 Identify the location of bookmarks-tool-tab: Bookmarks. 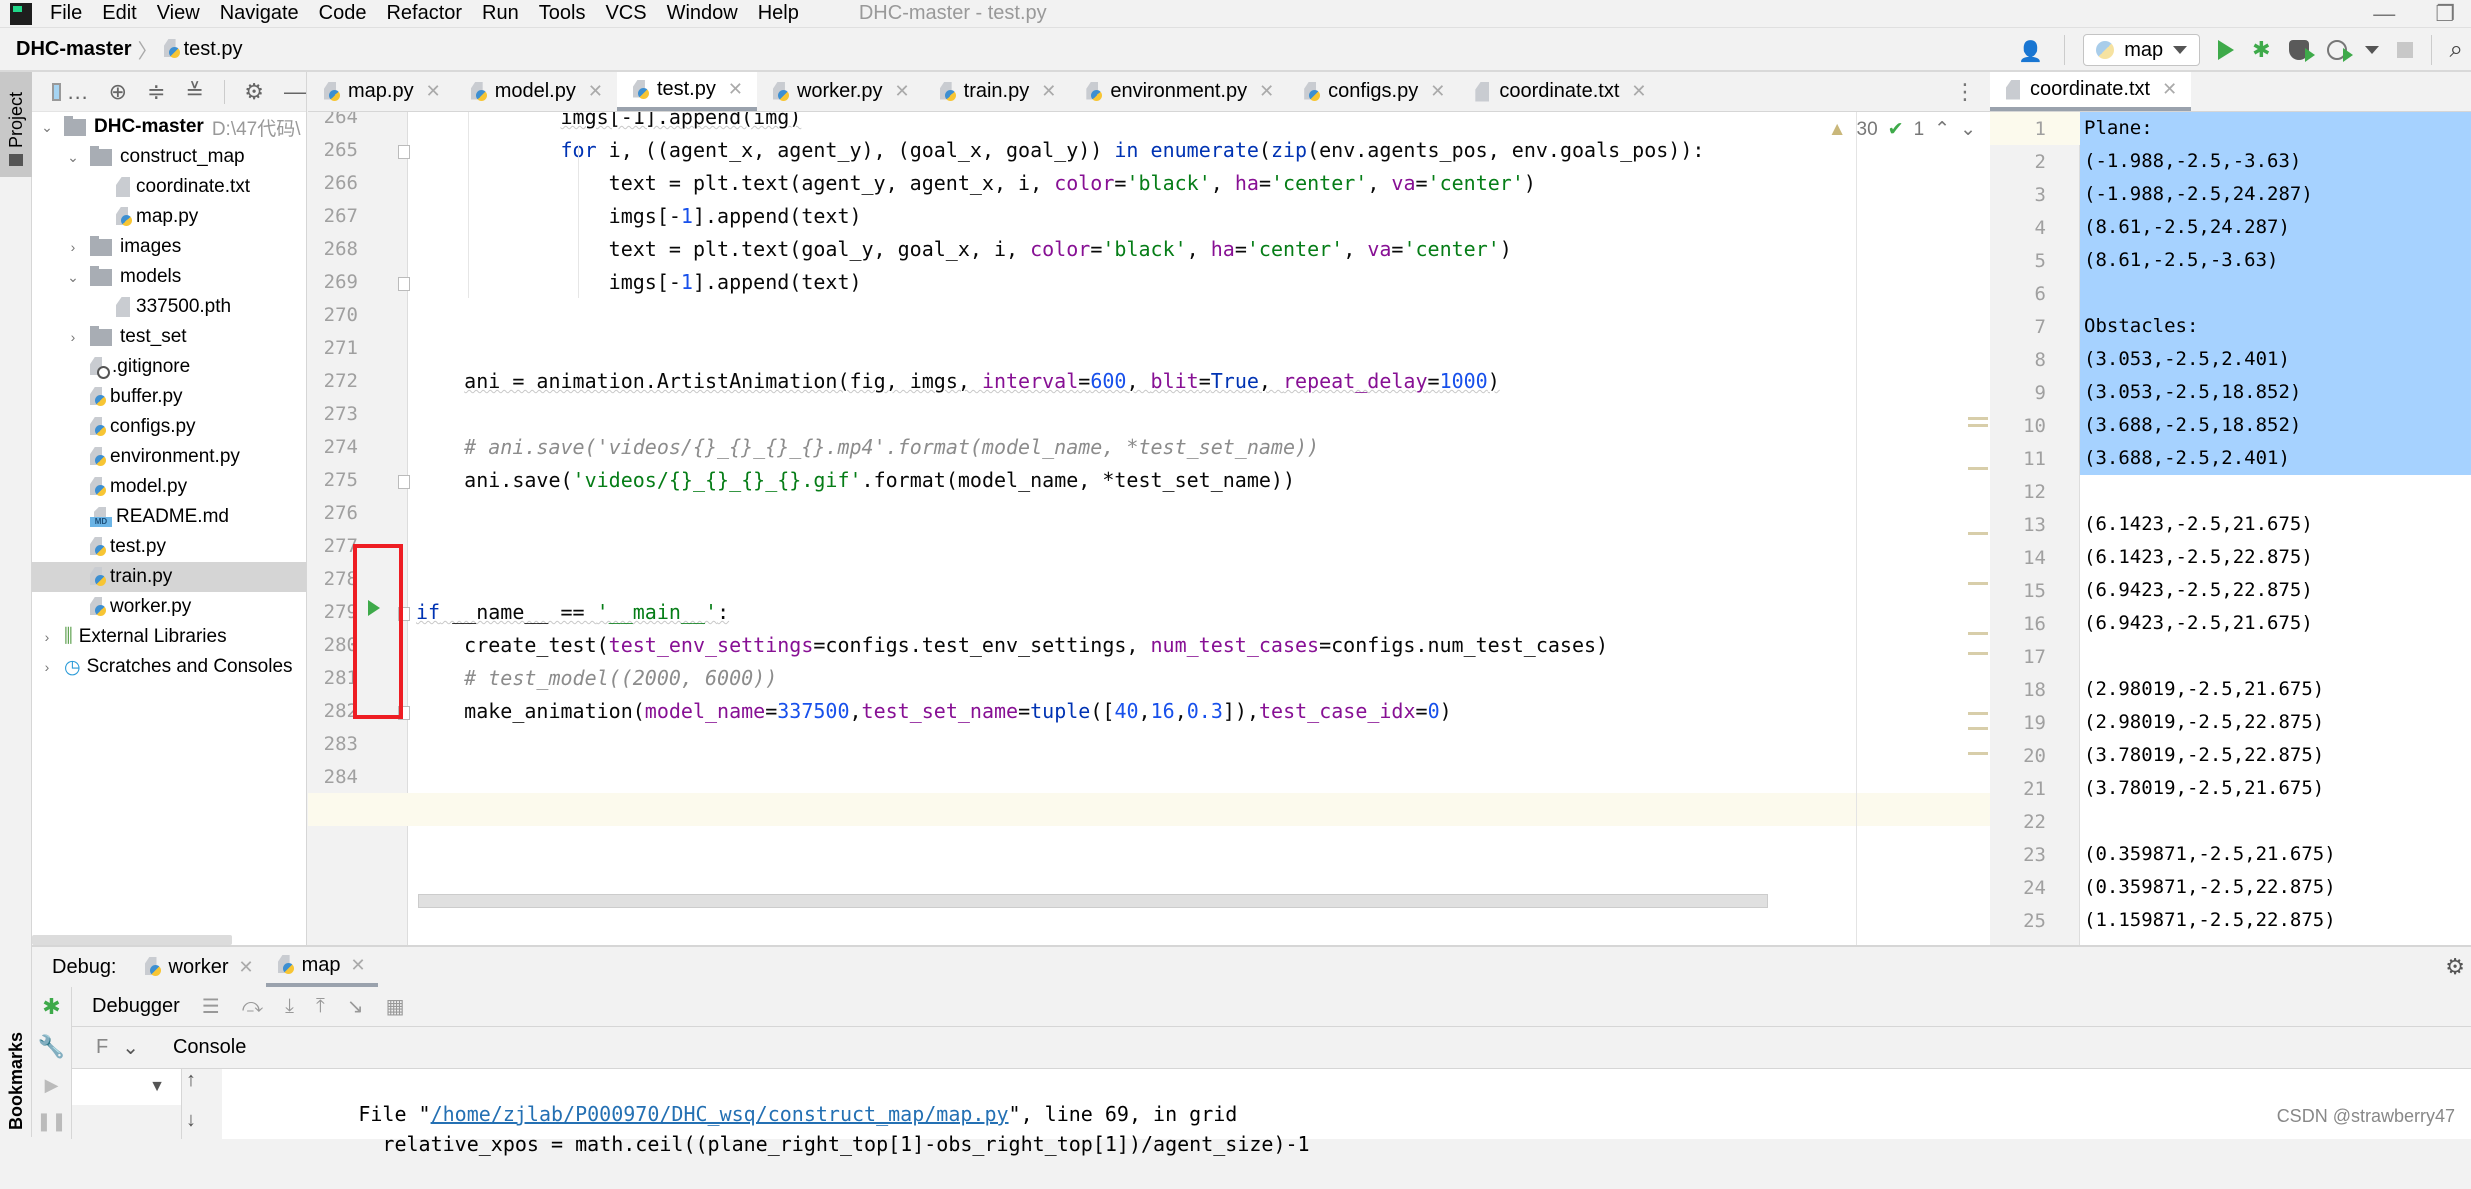
(16, 1085).